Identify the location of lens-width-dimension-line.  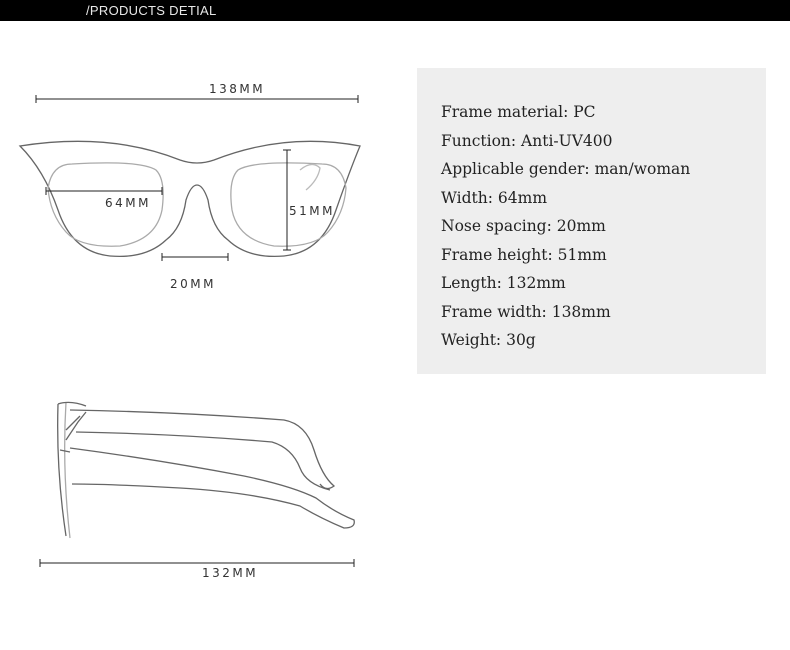
(104, 191).